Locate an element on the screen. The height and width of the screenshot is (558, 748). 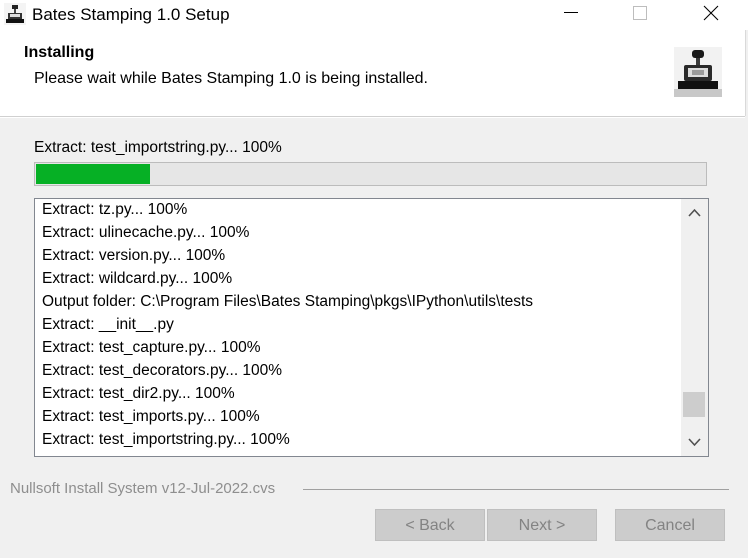
next-button: Next > is located at coordinates (542, 525).